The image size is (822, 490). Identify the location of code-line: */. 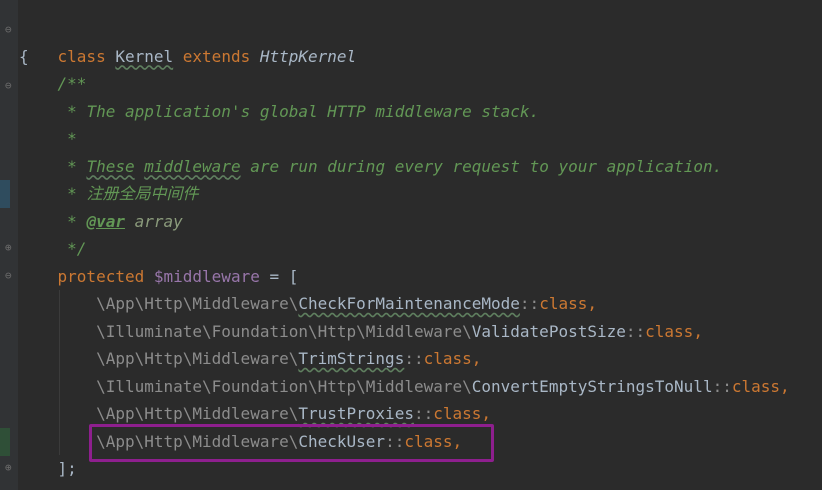
(420, 249).